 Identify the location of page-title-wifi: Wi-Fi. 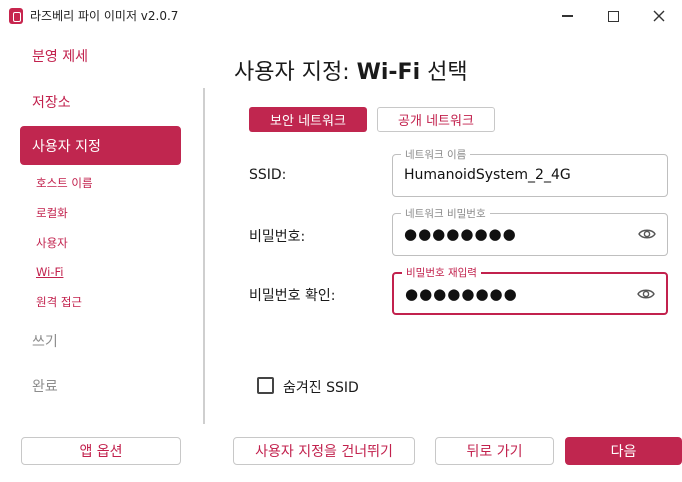
(388, 72).